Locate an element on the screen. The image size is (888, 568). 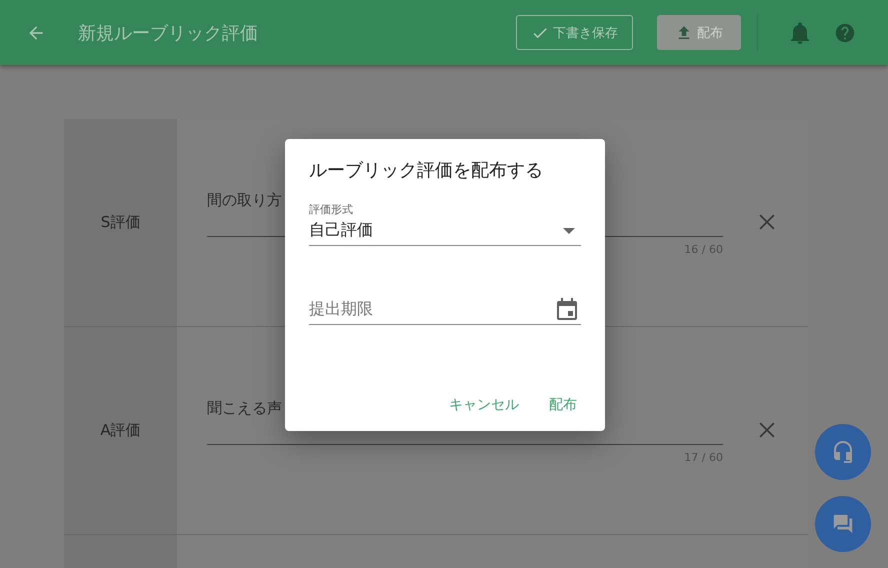
distribute-button: 配布 is located at coordinates (699, 32).